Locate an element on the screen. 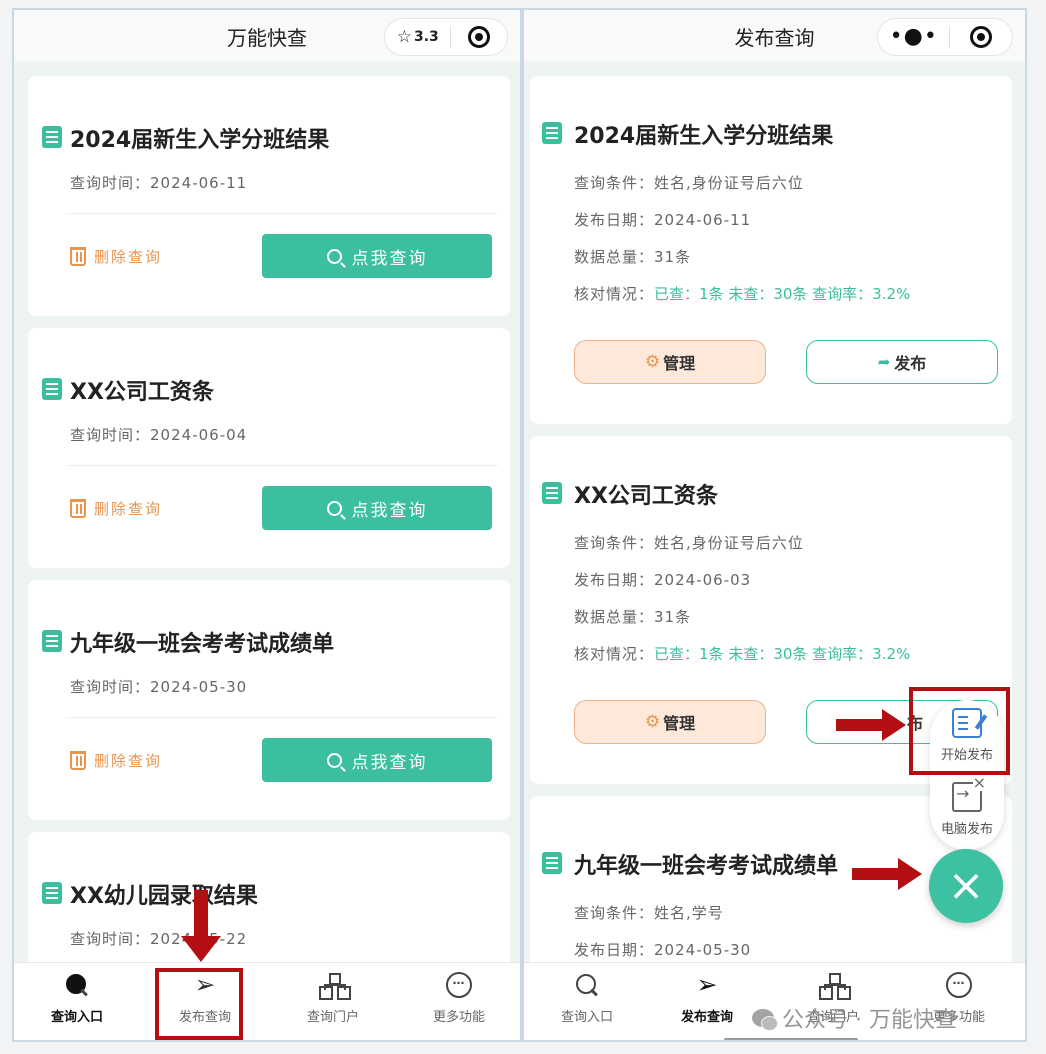 The image size is (1046, 1054). star-icon: ☆ is located at coordinates (404, 37).